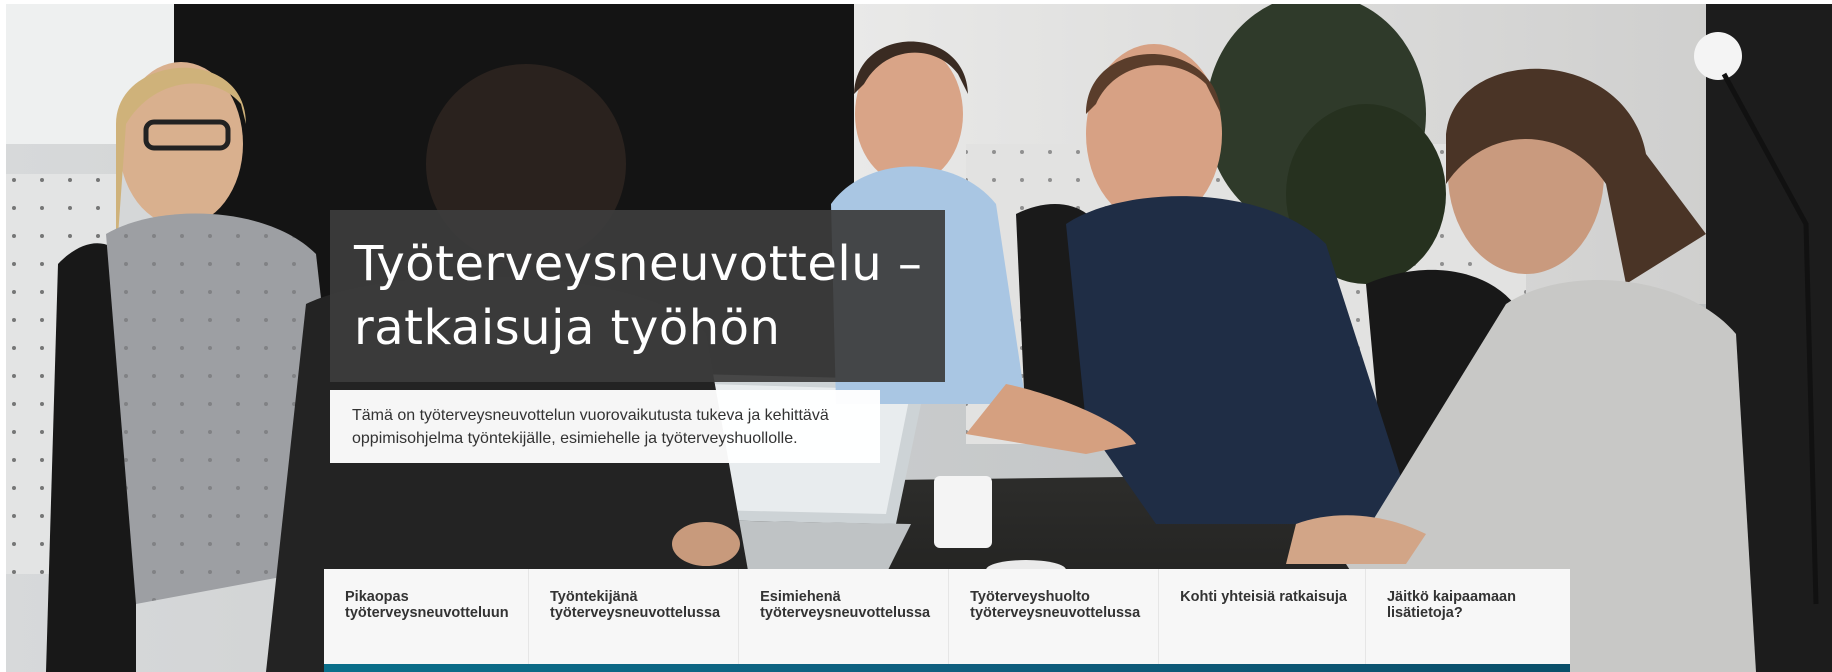 Image resolution: width=1832 pixels, height=672 pixels. Describe the element at coordinates (638, 264) in the screenshot. I see `page-title-line: Työterveysneuvottelu –` at that location.